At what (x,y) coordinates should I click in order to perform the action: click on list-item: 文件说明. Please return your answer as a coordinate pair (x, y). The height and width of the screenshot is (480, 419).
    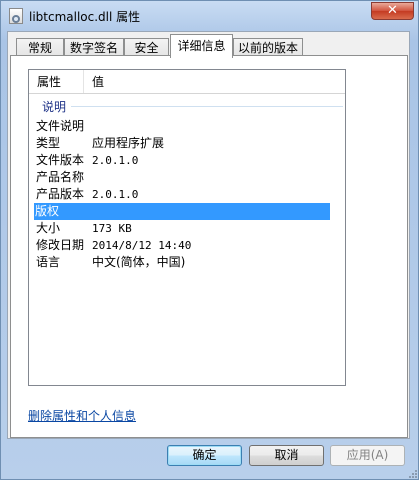
    Looking at the image, I should click on (183, 126).